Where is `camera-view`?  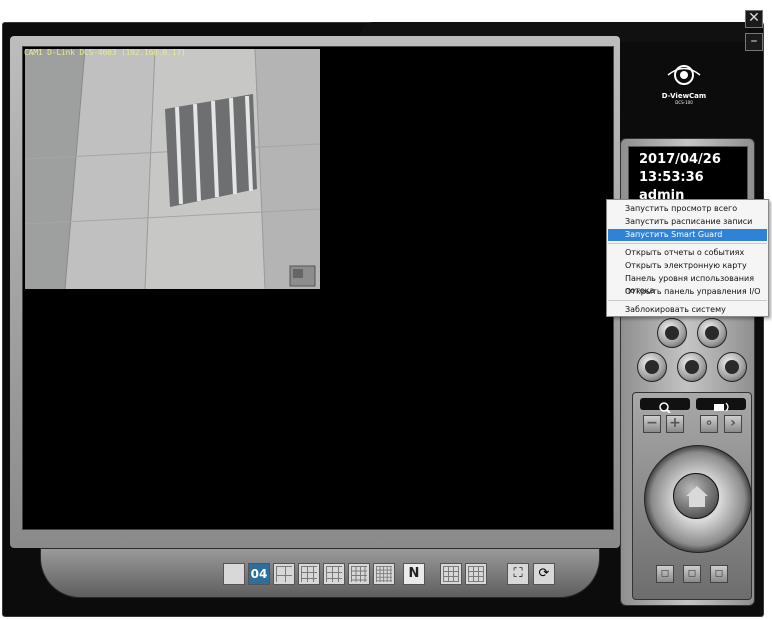 camera-view is located at coordinates (172, 169).